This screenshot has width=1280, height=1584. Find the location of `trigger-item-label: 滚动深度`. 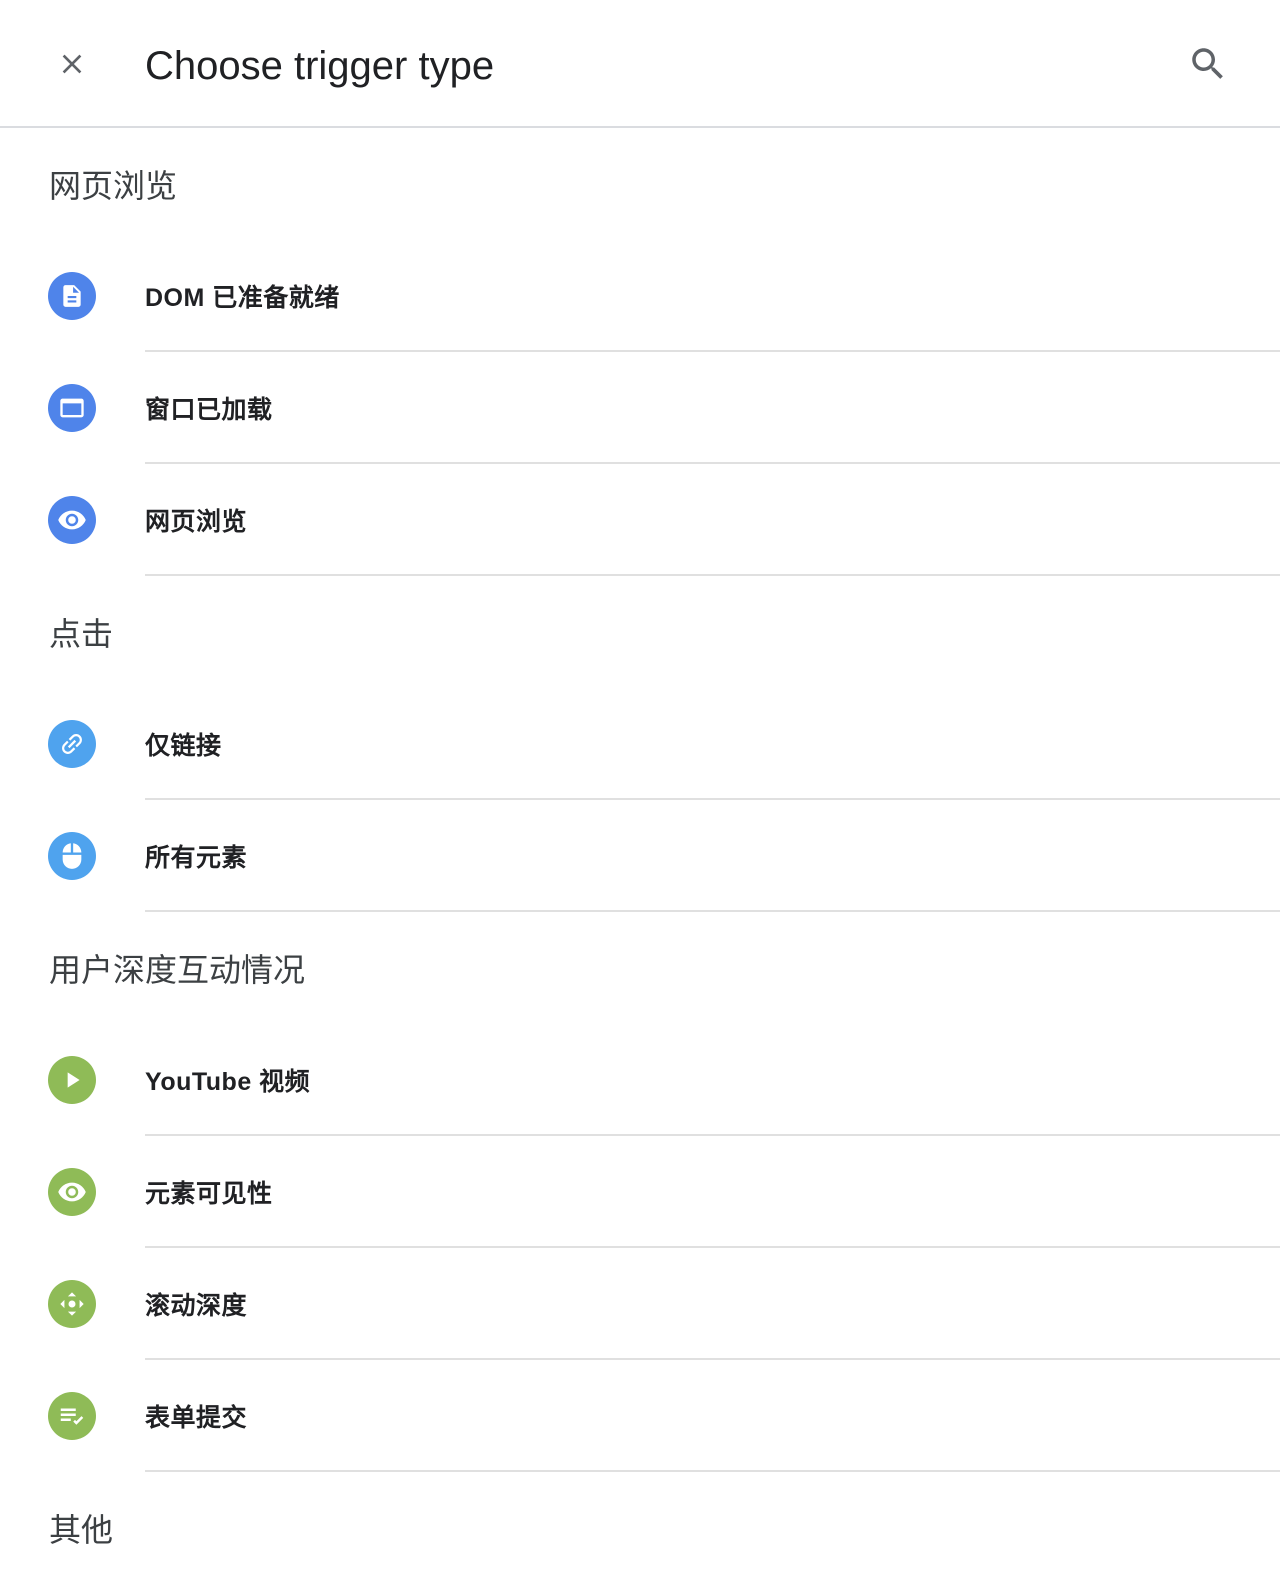

trigger-item-label: 滚动深度 is located at coordinates (196, 1306).